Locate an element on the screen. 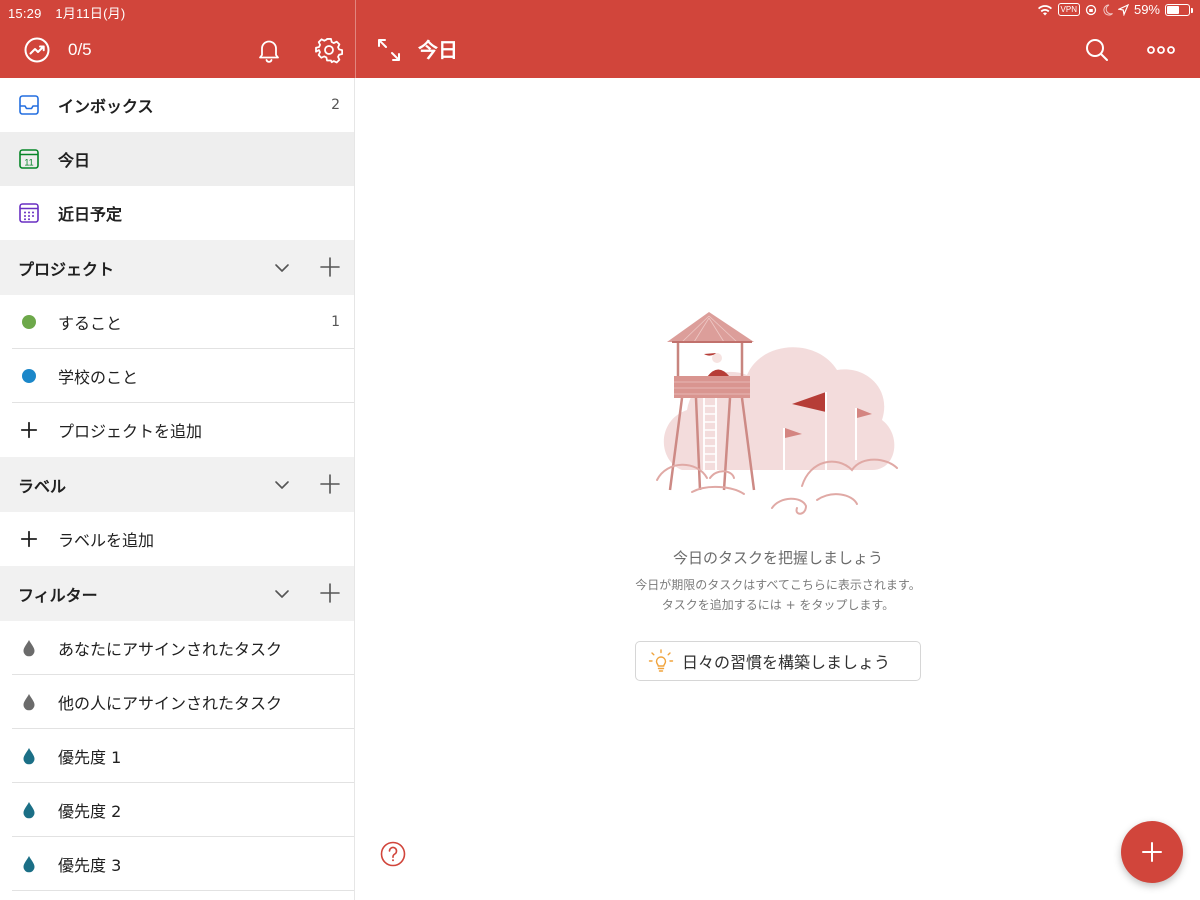  location-icon is located at coordinates (1123, 9).